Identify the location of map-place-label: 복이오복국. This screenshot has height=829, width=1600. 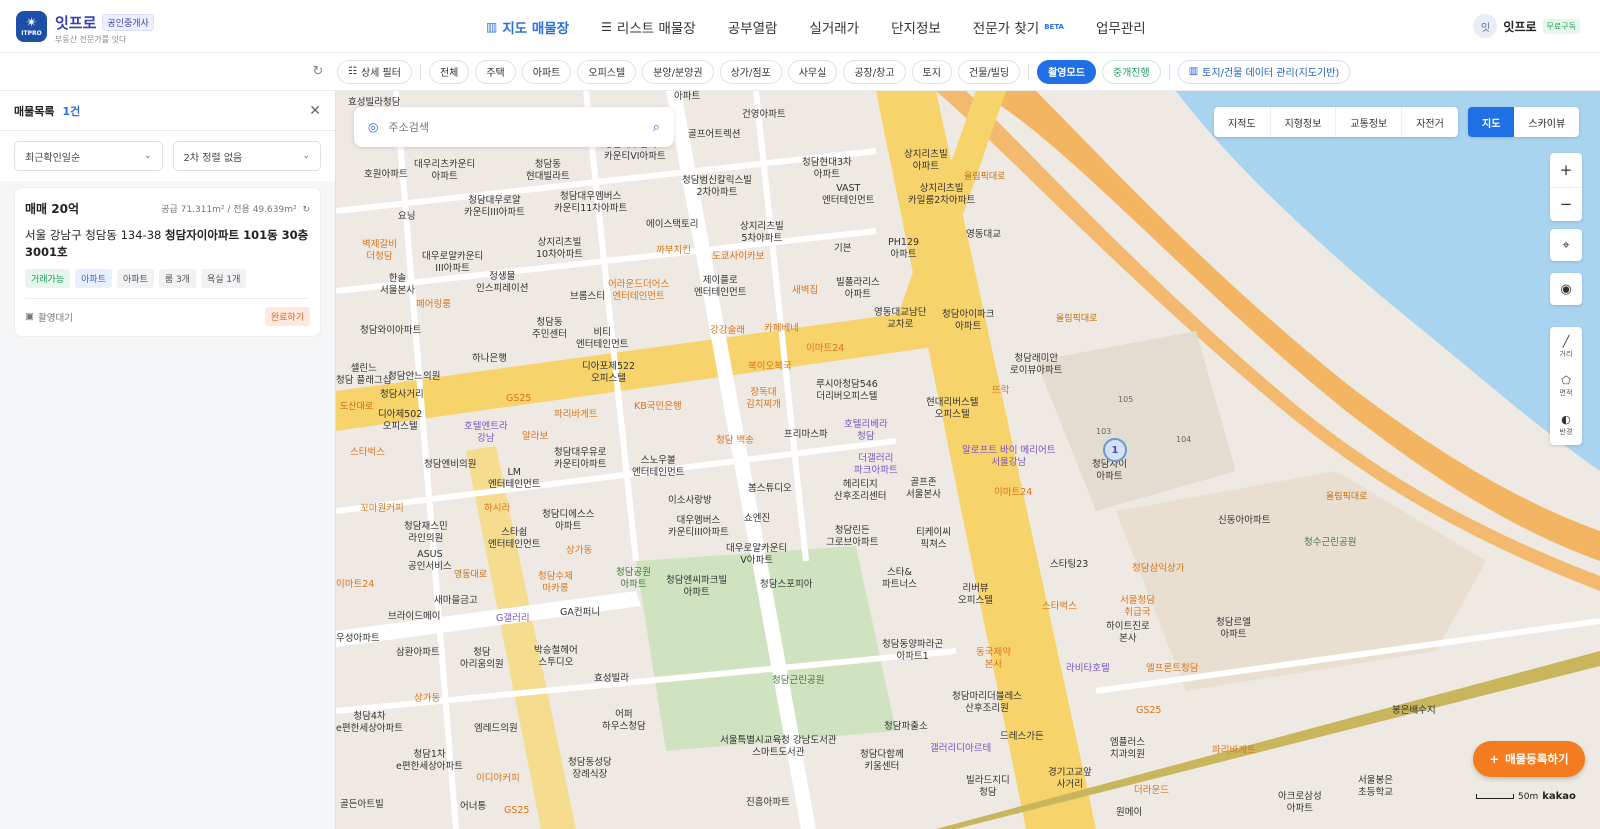
(770, 367).